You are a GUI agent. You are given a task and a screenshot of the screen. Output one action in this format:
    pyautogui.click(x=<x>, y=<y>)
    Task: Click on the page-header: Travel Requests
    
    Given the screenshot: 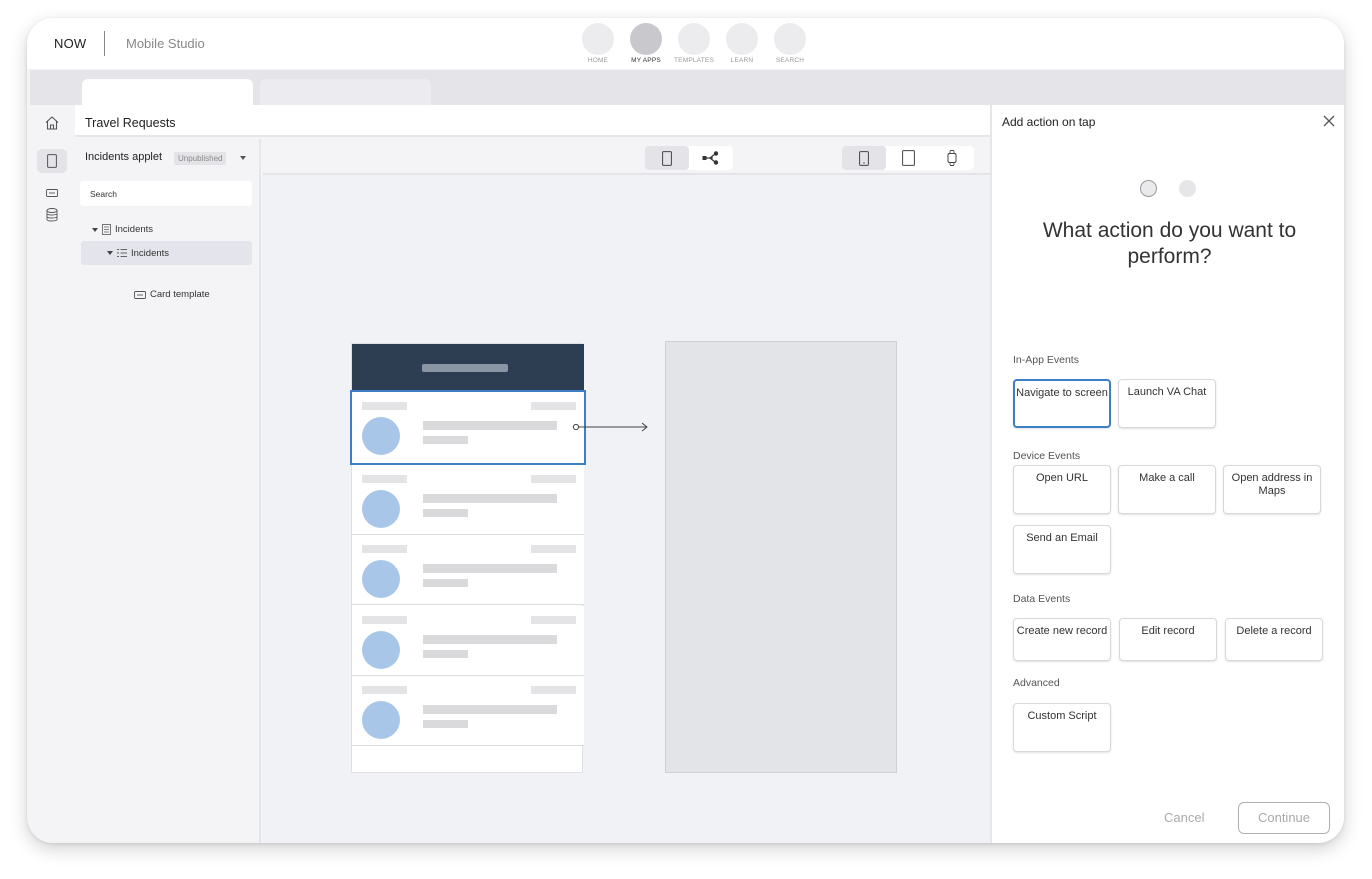 What is the action you would take?
    pyautogui.click(x=532, y=121)
    